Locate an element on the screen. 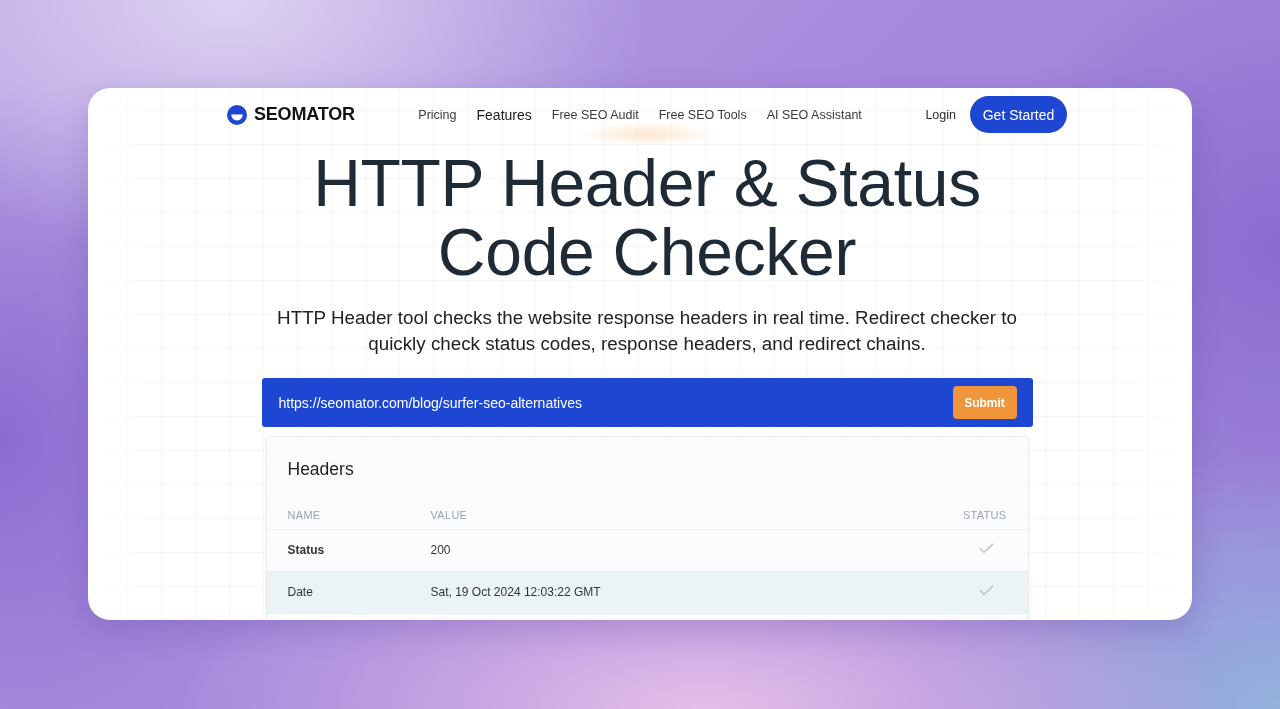 The image size is (1280, 709). panel-title: Headers is located at coordinates (321, 469).